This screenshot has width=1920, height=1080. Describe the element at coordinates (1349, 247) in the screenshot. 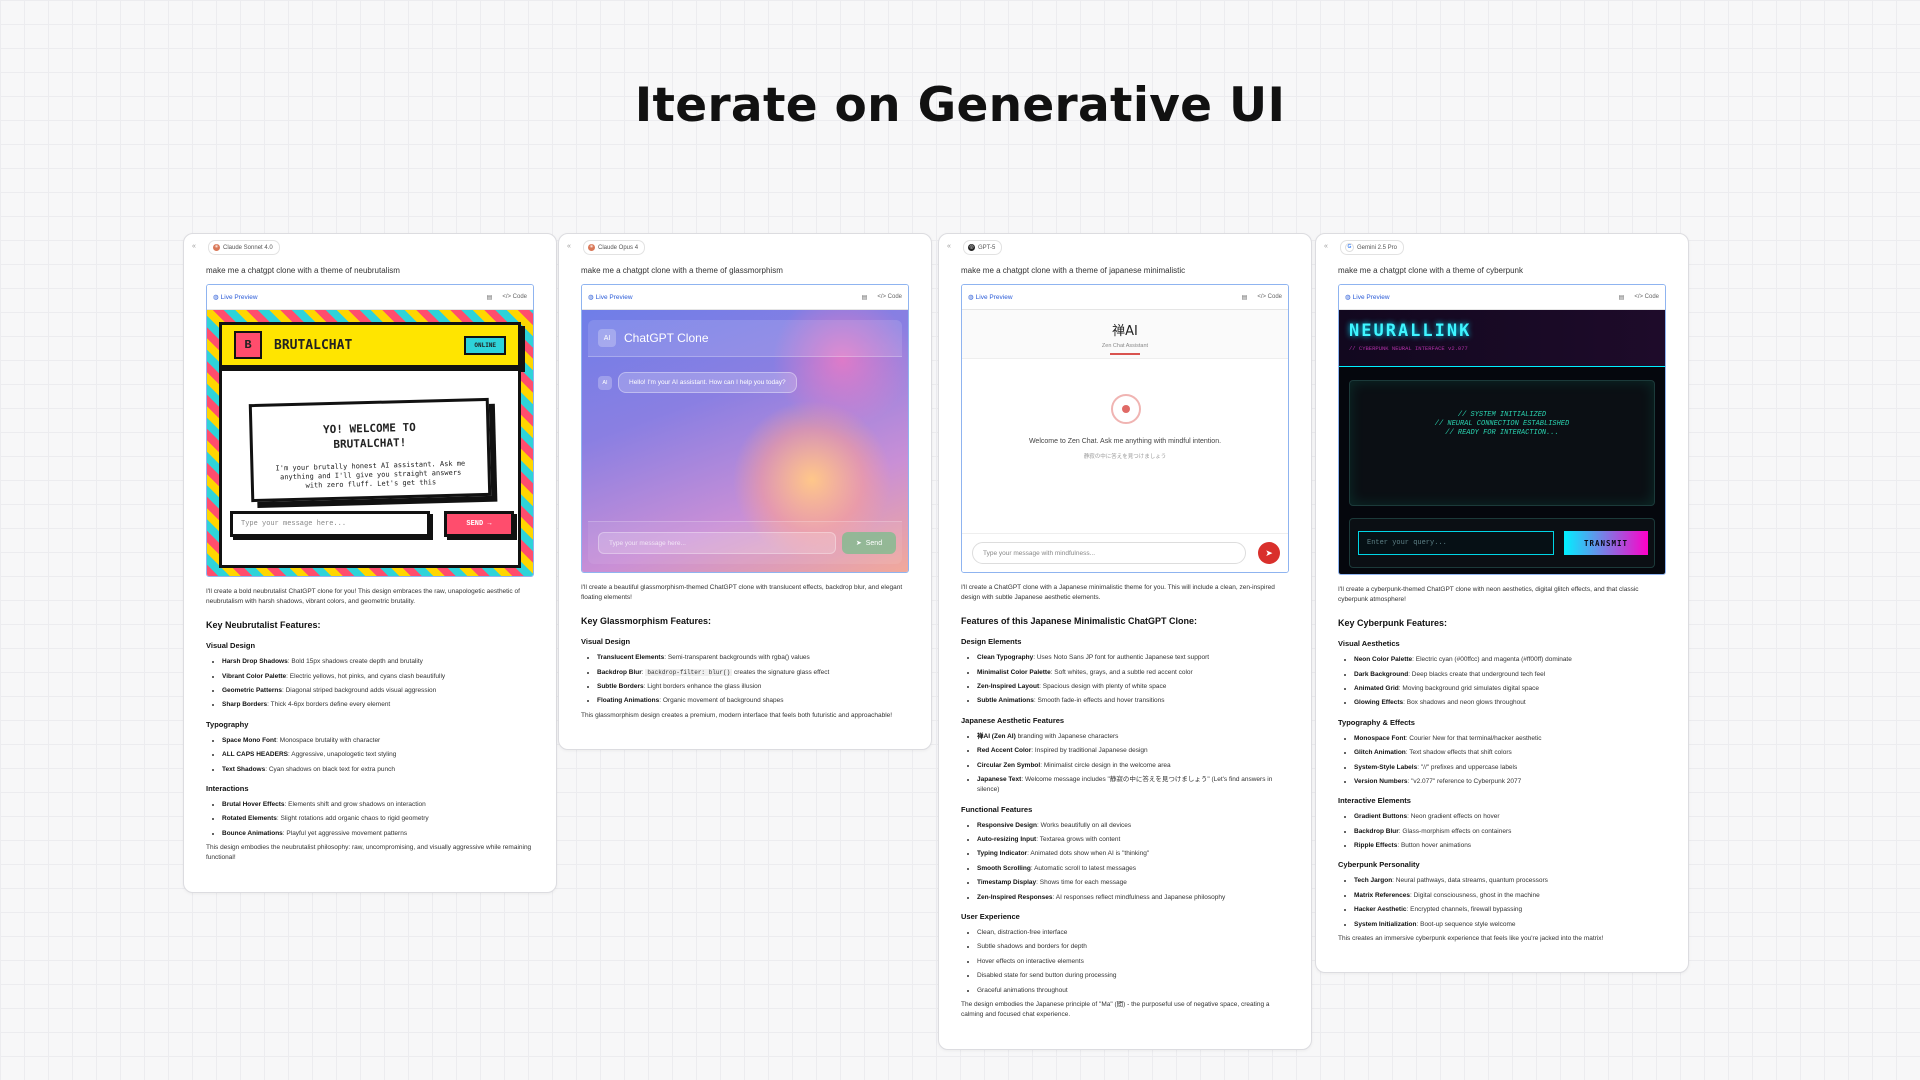

I see `google-icon: G` at that location.